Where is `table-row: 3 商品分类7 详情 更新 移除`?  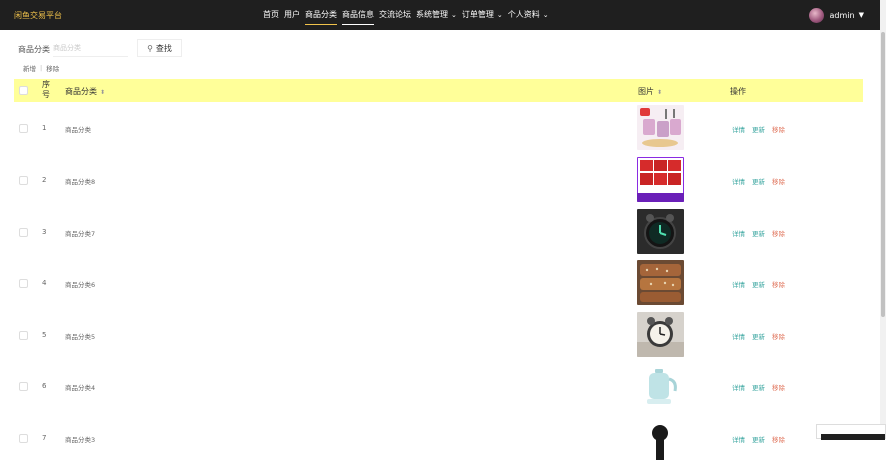 table-row: 3 商品分类7 详情 更新 移除 is located at coordinates (438, 232).